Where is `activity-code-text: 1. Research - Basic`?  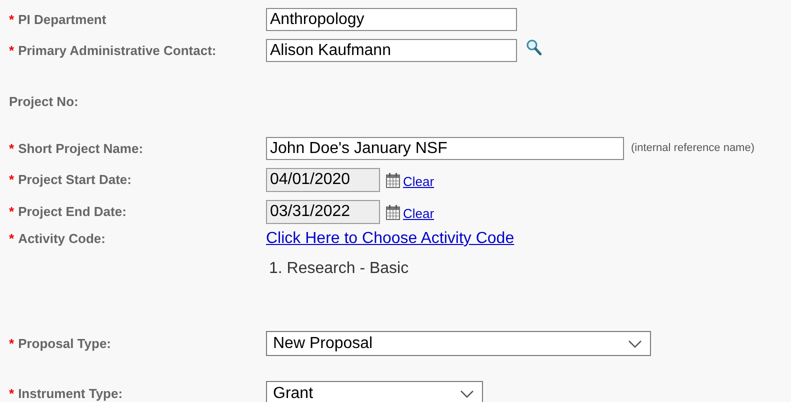
activity-code-text: 1. Research - Basic is located at coordinates (338, 269).